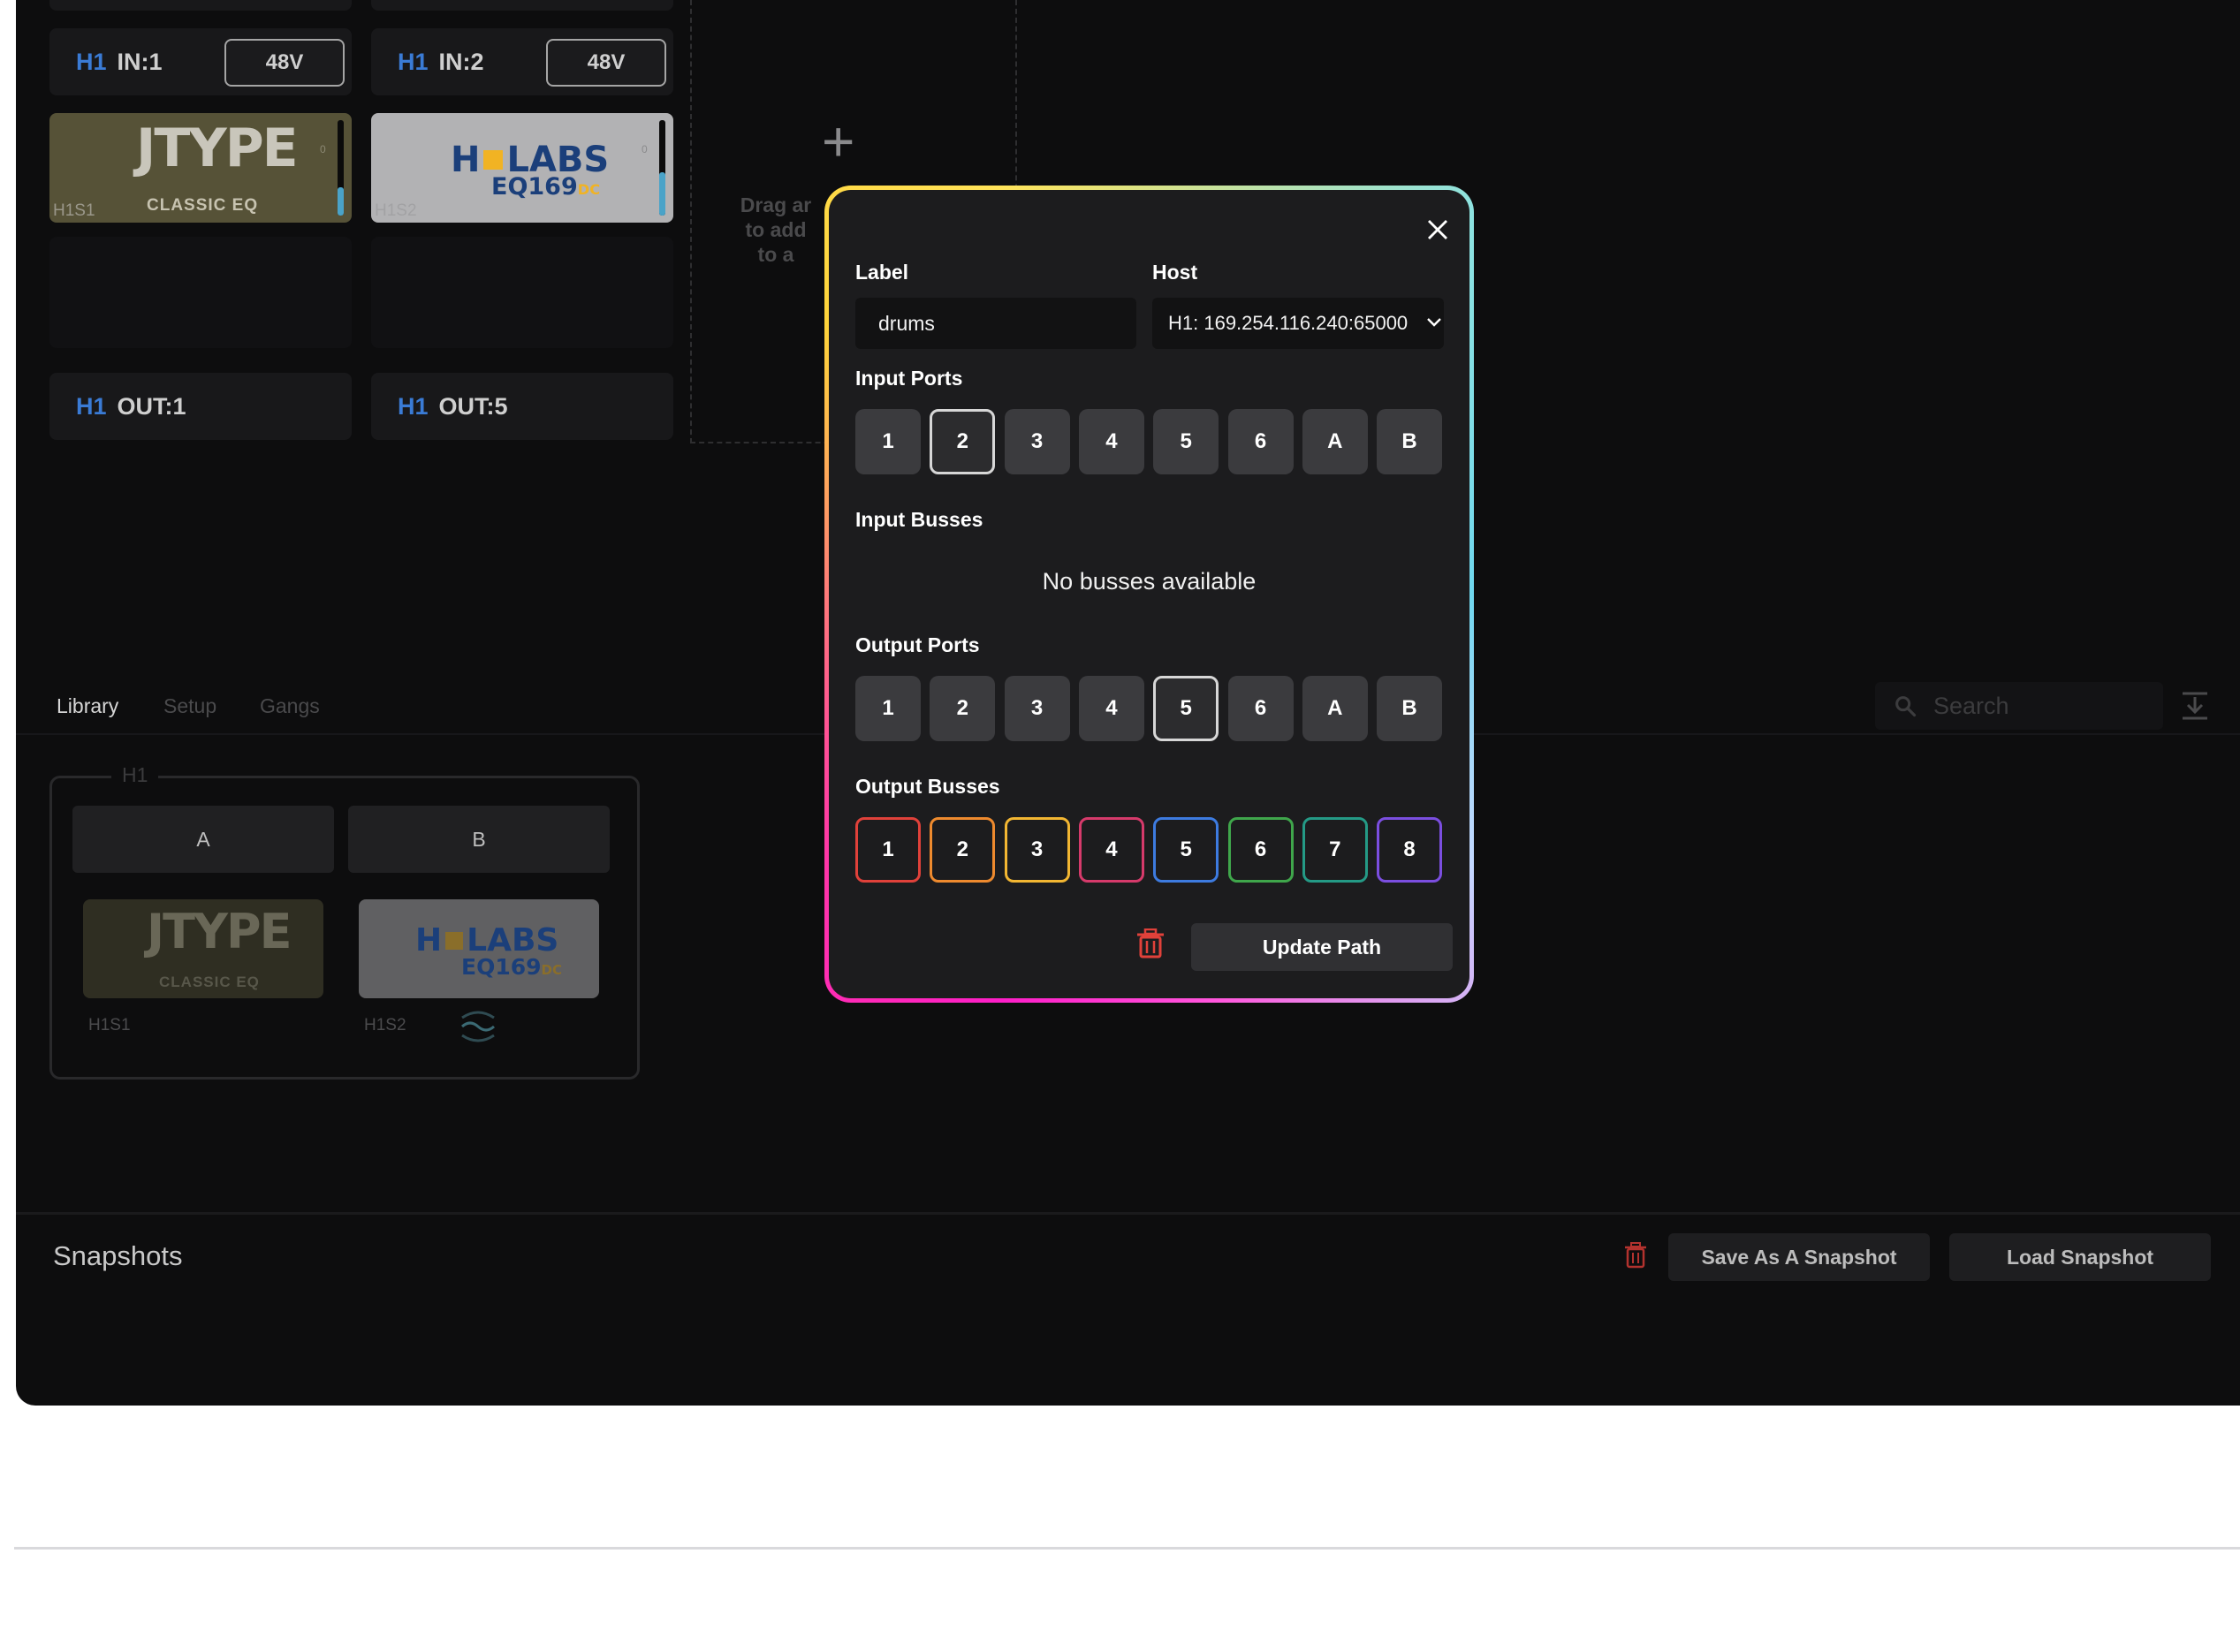  I want to click on gang-button-b: B, so click(479, 839).